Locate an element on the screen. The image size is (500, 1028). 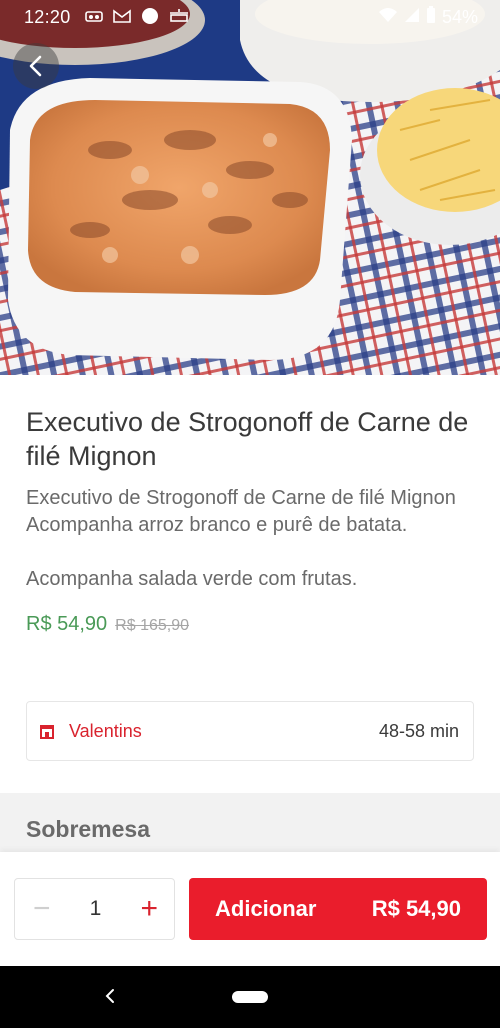
system-nav-bar is located at coordinates (250, 997).